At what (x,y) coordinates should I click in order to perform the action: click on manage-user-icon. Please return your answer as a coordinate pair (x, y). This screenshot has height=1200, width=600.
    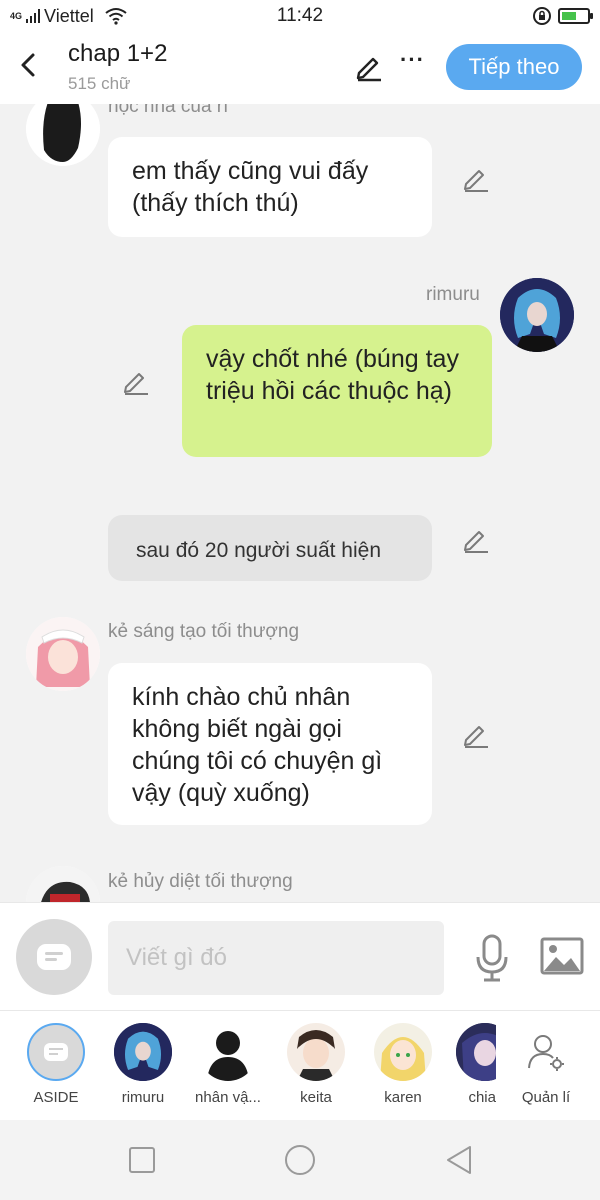
    Looking at the image, I should click on (546, 1052).